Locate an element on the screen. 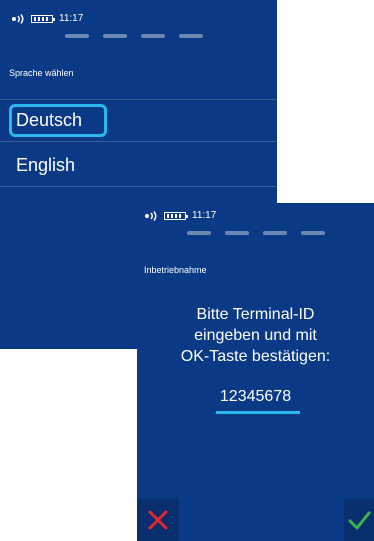 The image size is (374, 541). prompt-line-3: OK-Taste bestätigen: is located at coordinates (255, 356).